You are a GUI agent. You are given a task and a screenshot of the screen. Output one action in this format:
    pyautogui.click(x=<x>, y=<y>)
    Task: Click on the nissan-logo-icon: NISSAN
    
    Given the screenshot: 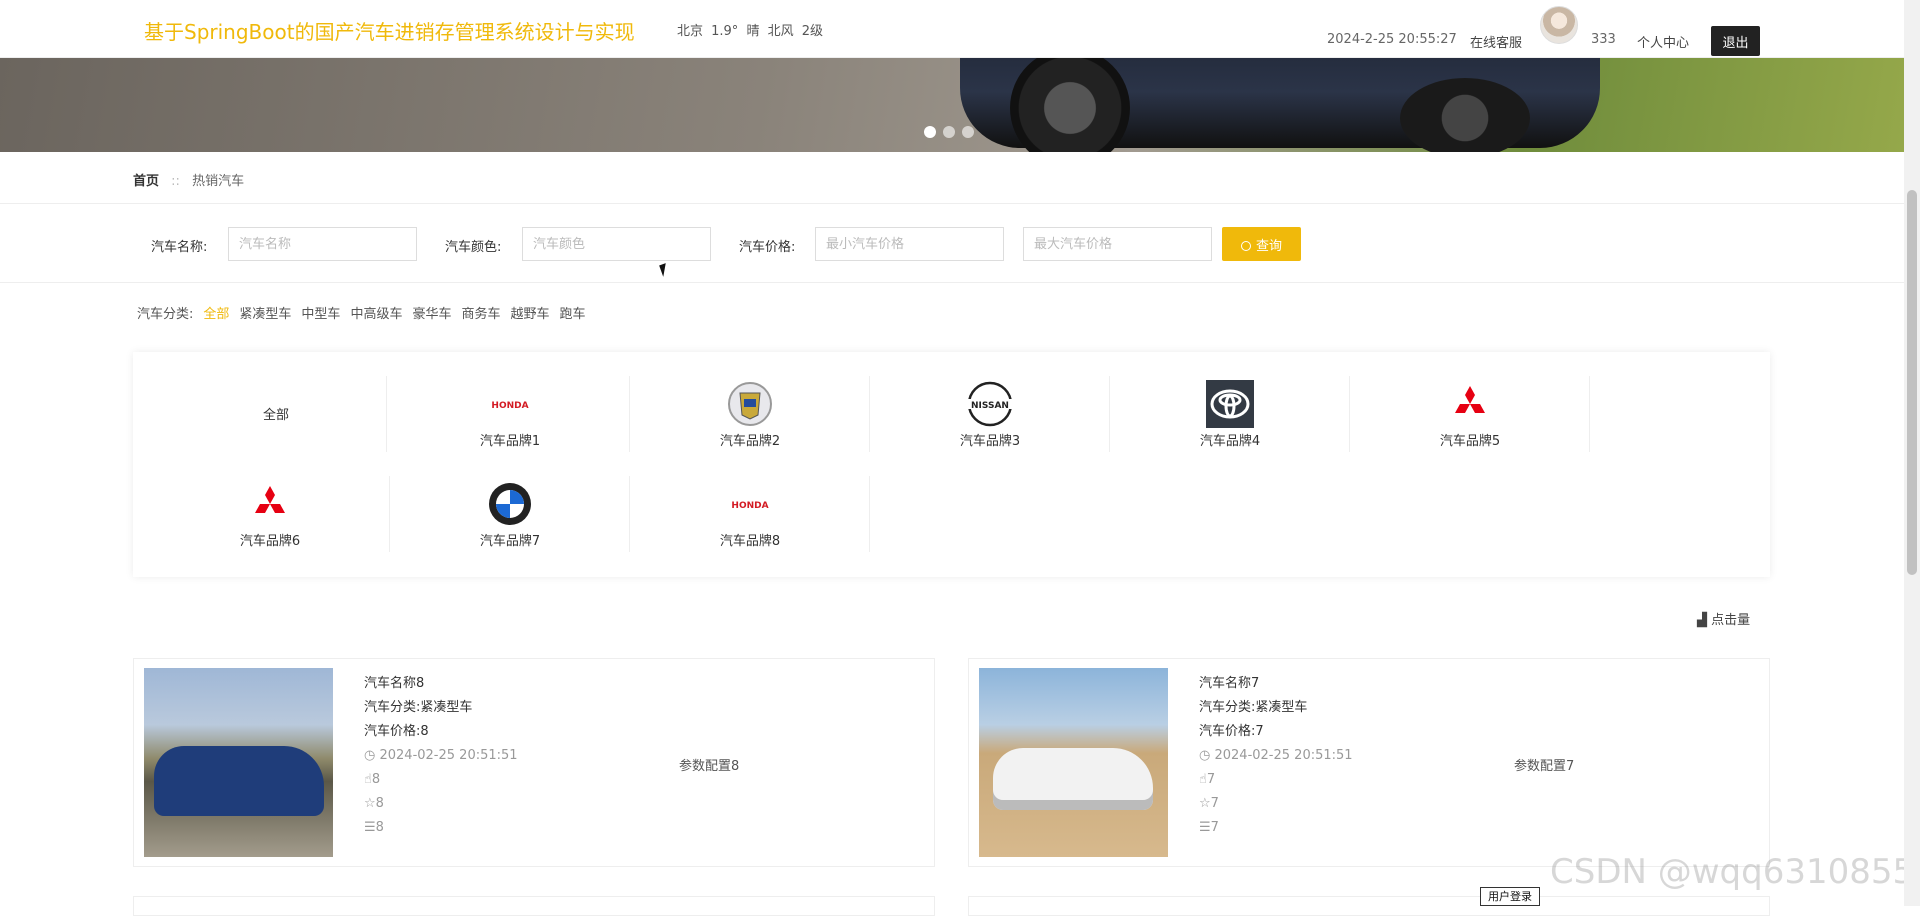 What is the action you would take?
    pyautogui.click(x=990, y=404)
    